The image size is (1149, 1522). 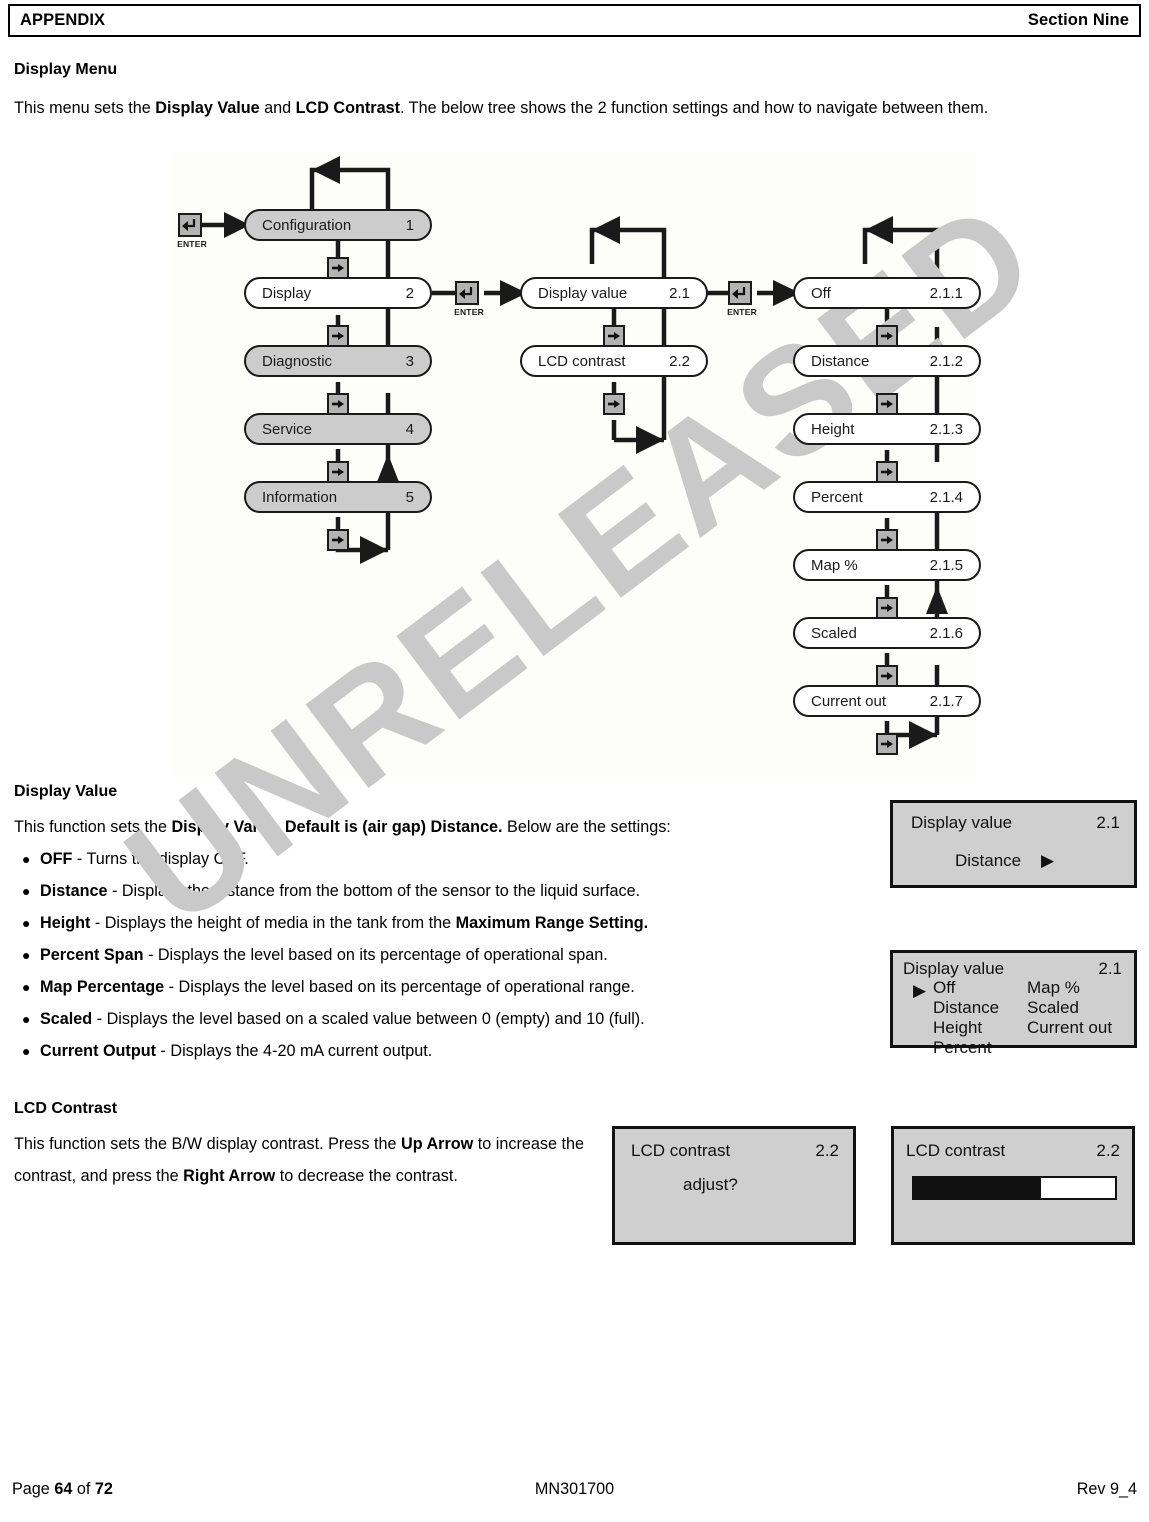 I want to click on tree-node-number: 2.1, so click(x=679, y=293).